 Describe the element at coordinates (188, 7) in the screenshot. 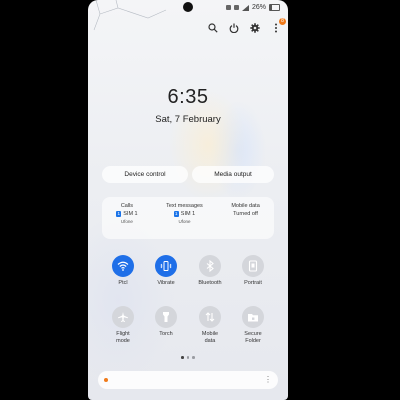

I see `front-camera` at that location.